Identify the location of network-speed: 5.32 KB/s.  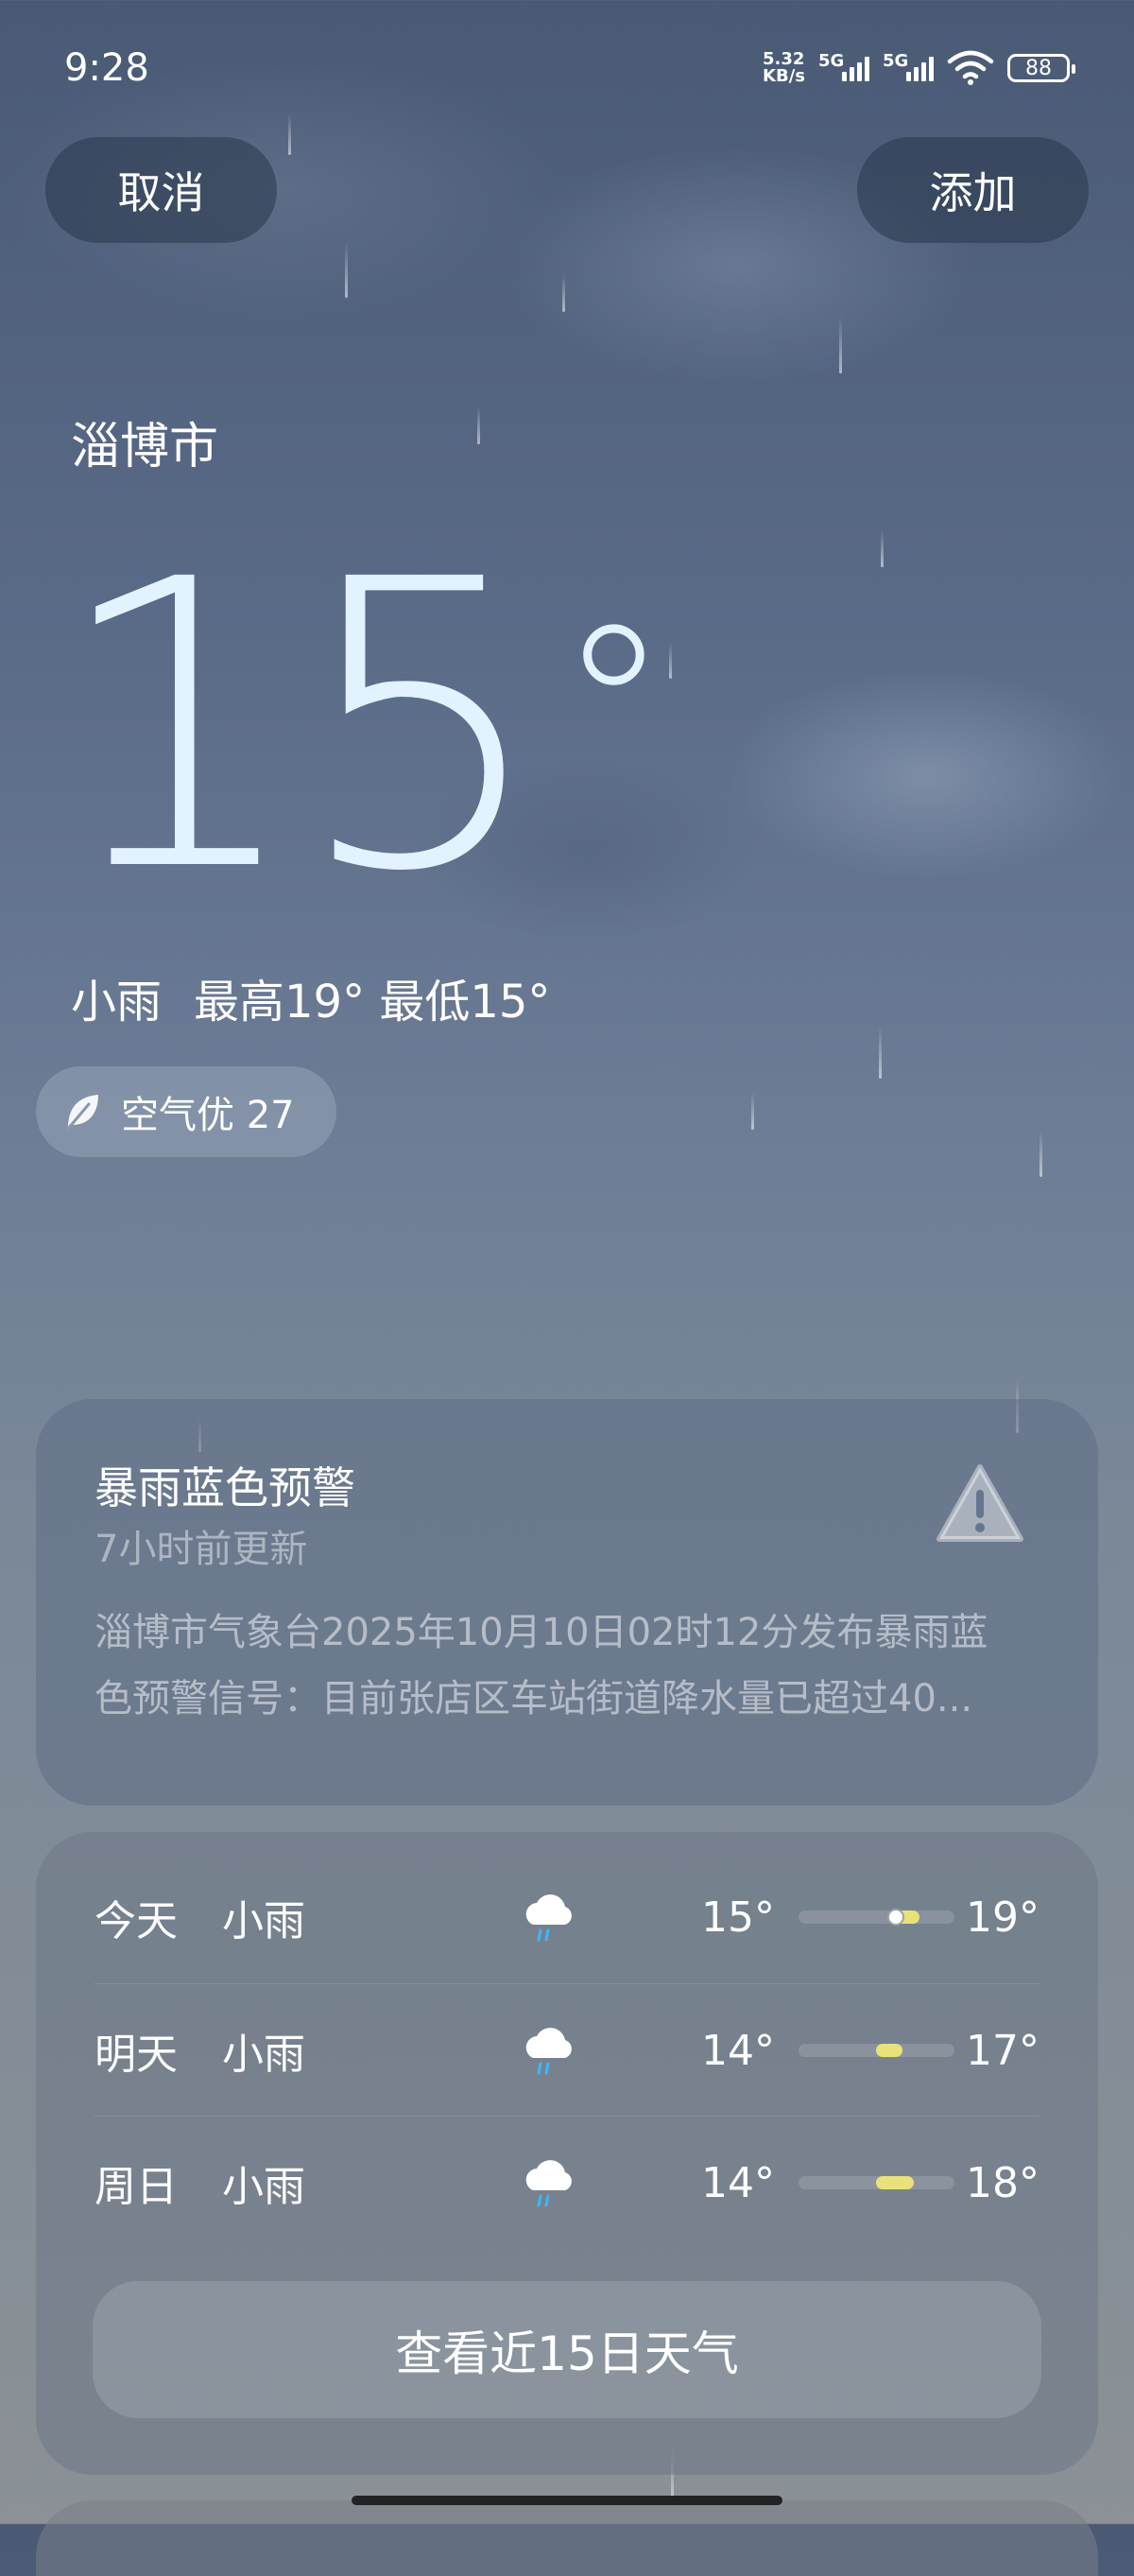
(784, 68).